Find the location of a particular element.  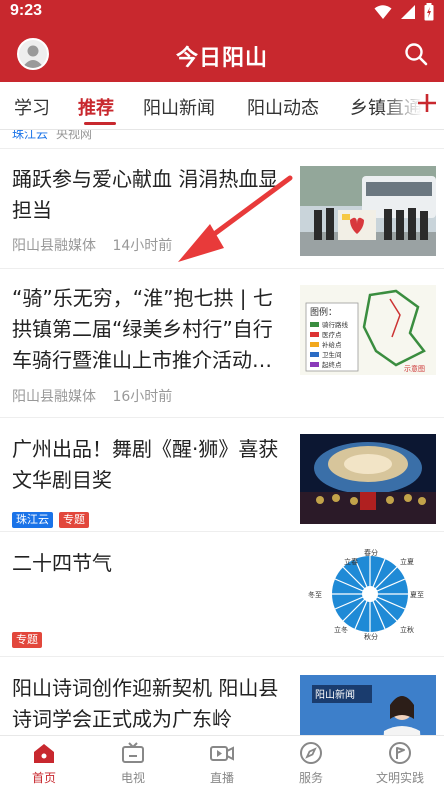

map-legend-title: 图例： is located at coordinates (323, 312).